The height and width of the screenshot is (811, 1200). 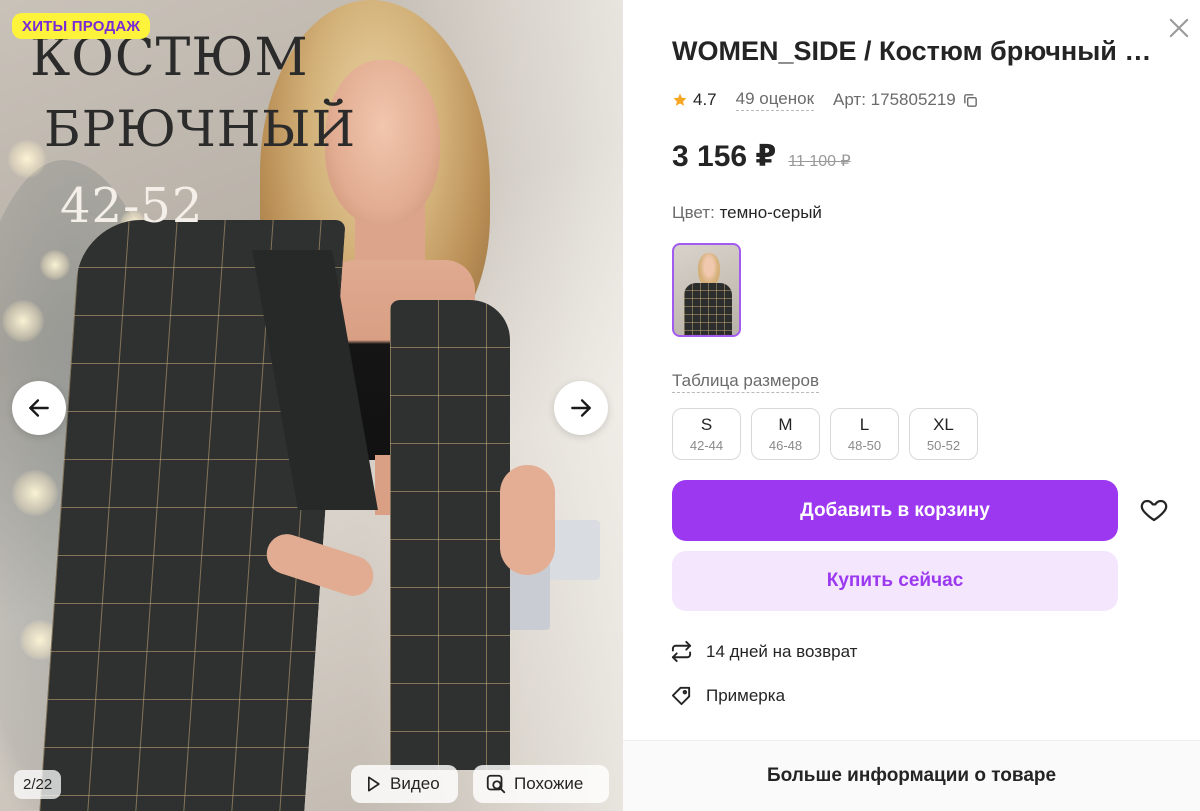 I want to click on article-number: Арт: 175805219, so click(x=906, y=100).